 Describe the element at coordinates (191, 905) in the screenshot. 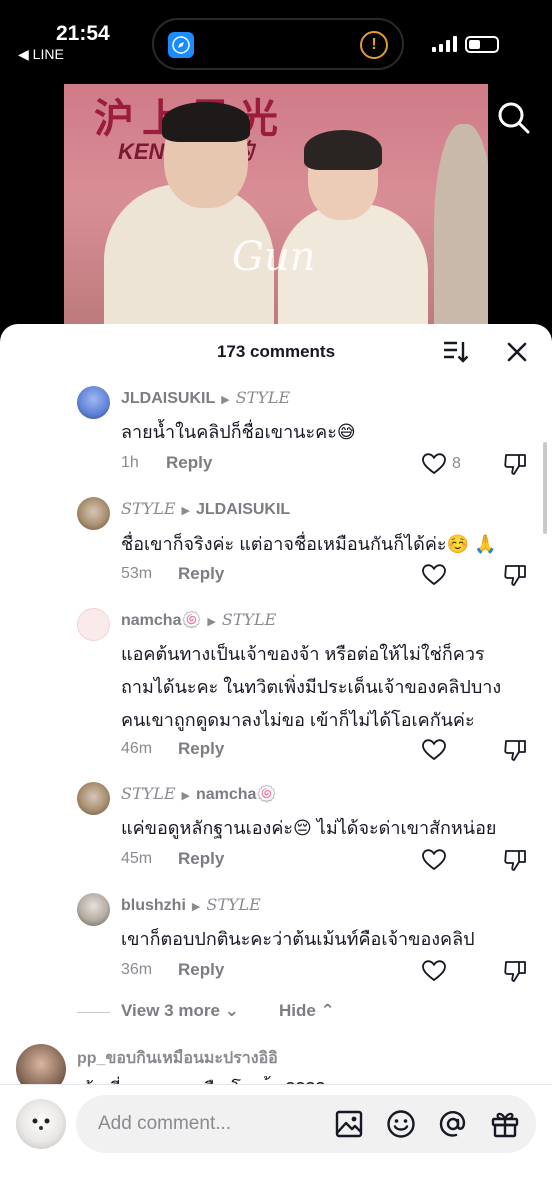

I see `comment-username: blushzhi ▶ STYLE` at that location.